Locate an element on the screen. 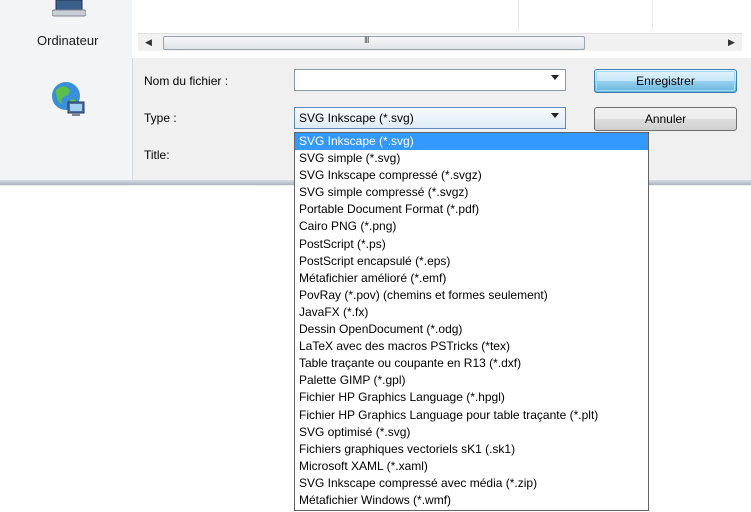 This screenshot has height=512, width=751. filename-label: Nom du fichier : is located at coordinates (186, 81).